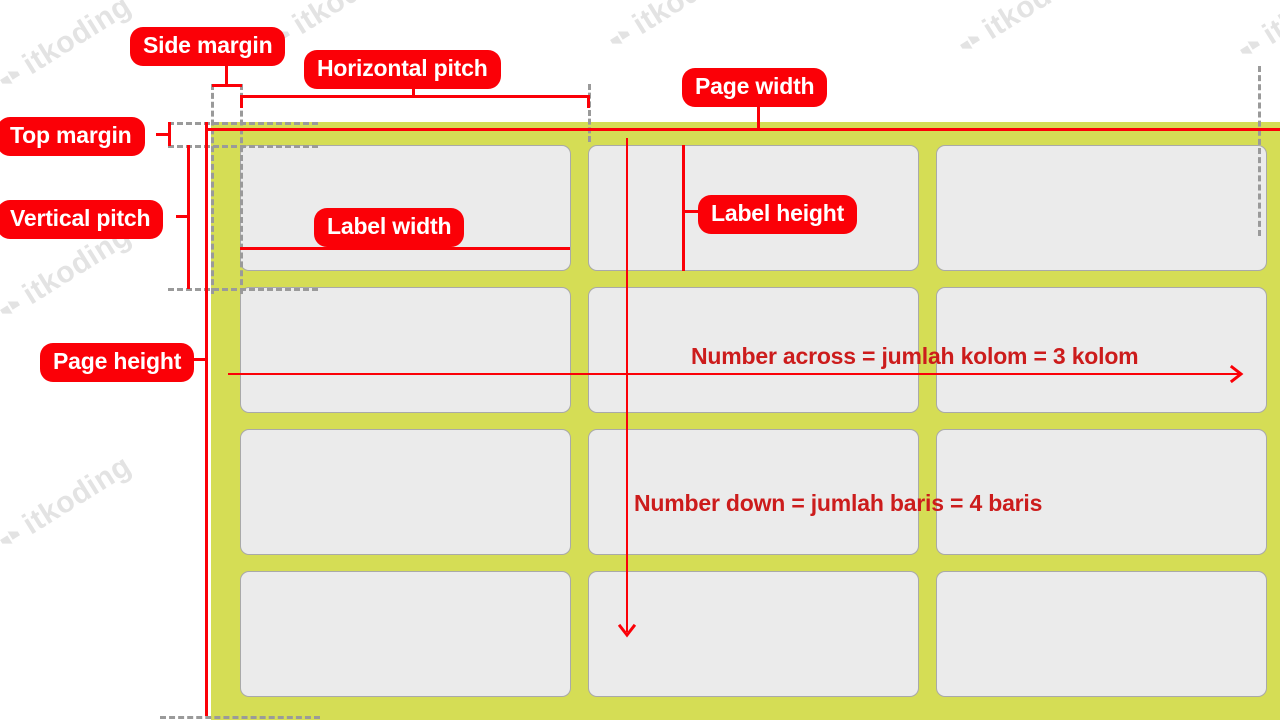 The height and width of the screenshot is (720, 1280). I want to click on measure-horizontal-pitch-span, so click(415, 96).